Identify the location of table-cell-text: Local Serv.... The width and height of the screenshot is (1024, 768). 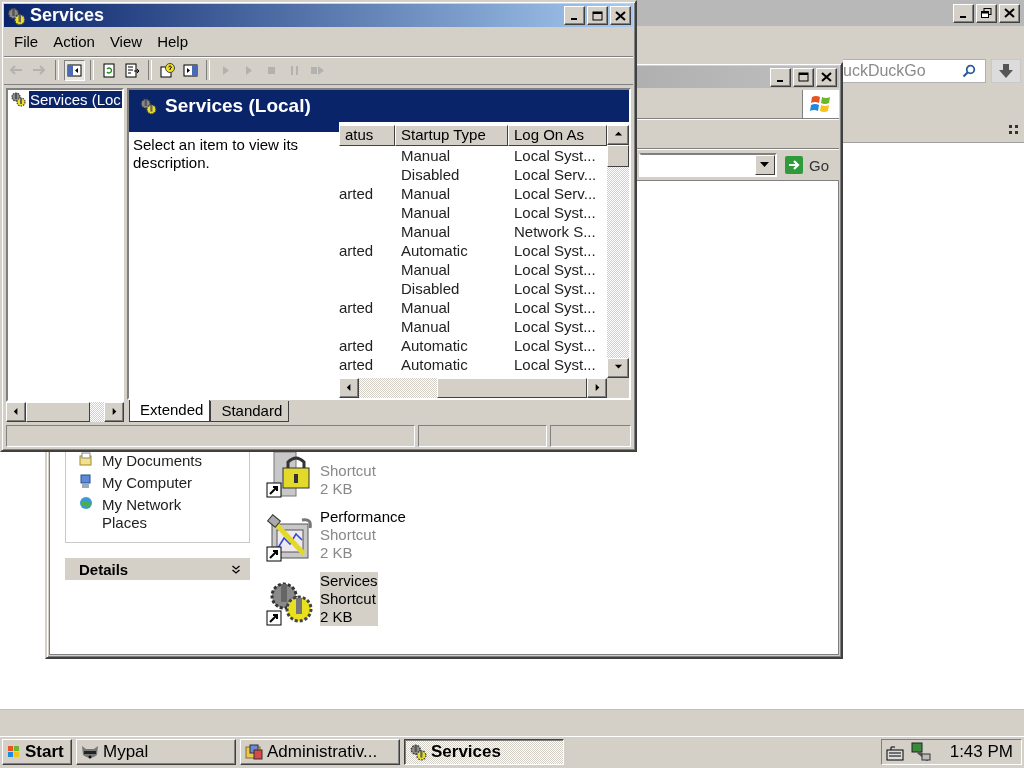
(555, 193).